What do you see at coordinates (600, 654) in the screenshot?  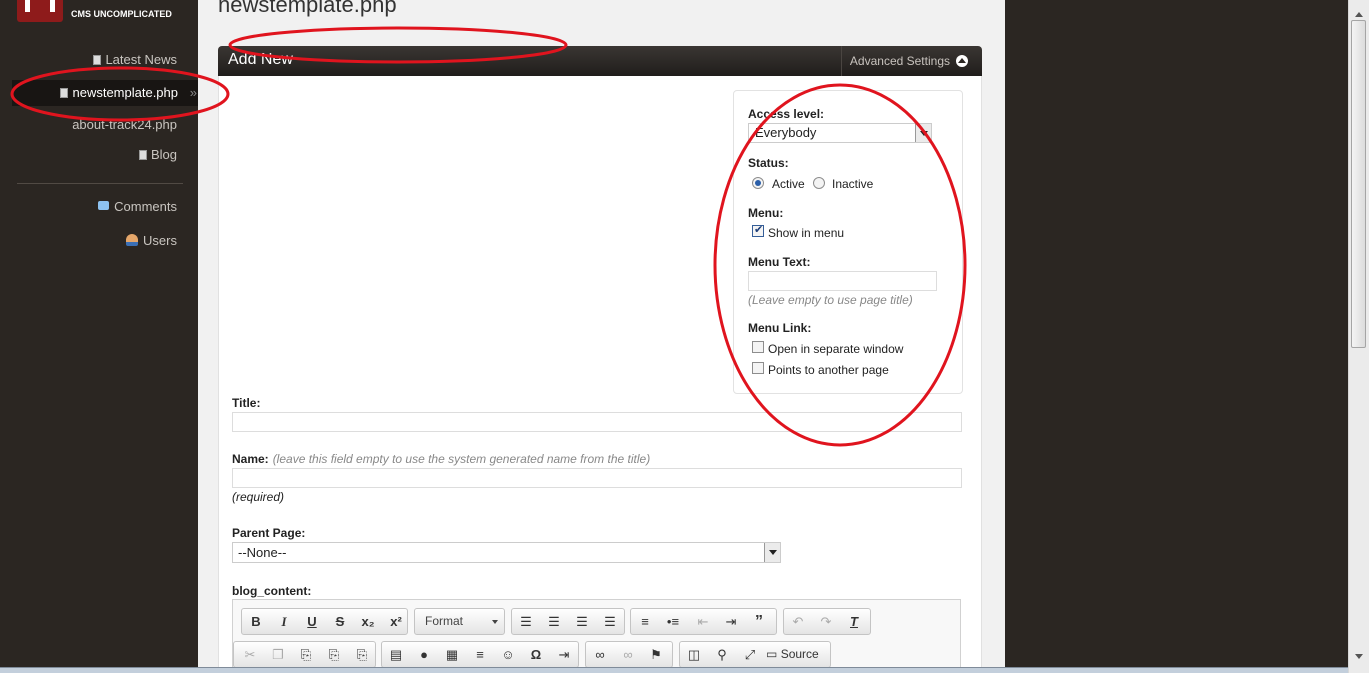 I see `link-icon: ∞` at bounding box center [600, 654].